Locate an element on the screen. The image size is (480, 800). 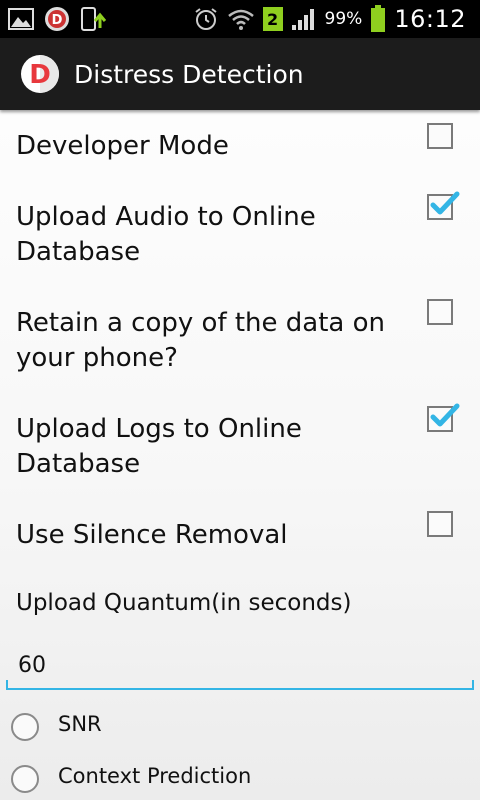
pref-upload-logs: Upload Logs to Online Database is located at coordinates (240, 447).